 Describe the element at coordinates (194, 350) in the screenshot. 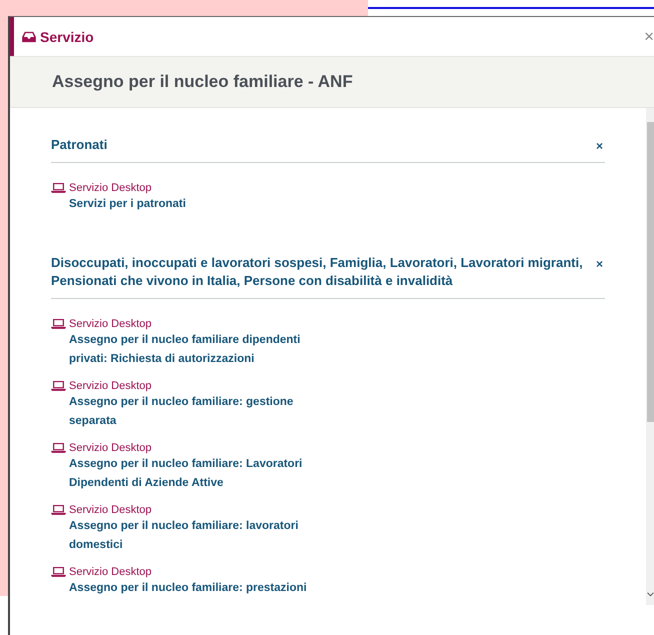

I see `service-link: Assegno per il nucleo familiare dipendenti privati: Richiesta di autorizzazioni` at that location.